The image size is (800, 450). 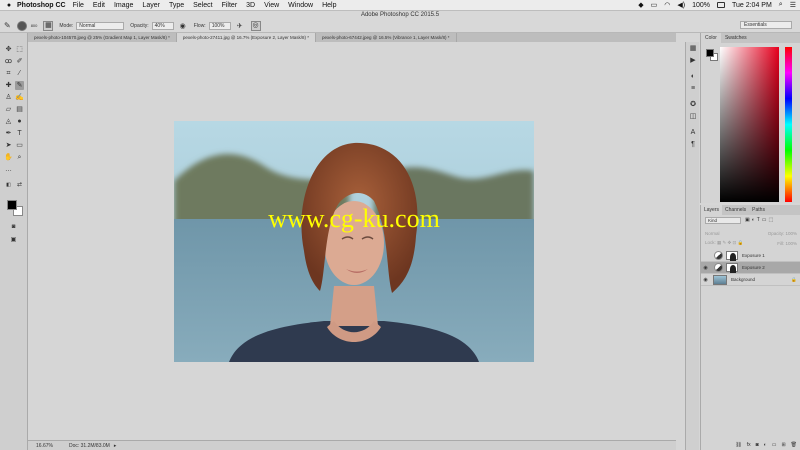 I want to click on eyedropper-tool-icon: ⁄, so click(x=19, y=73).